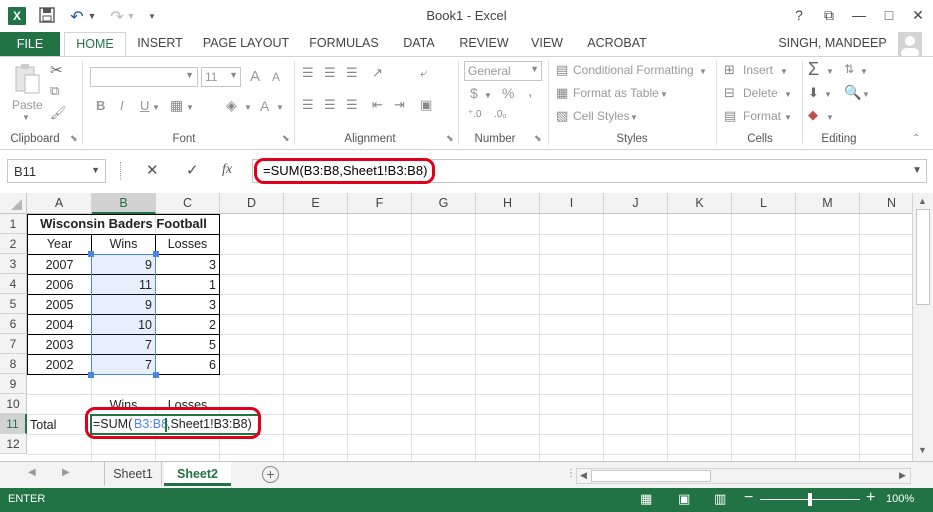  Describe the element at coordinates (651, 476) in the screenshot. I see `horizontal-scroll-thumb` at that location.